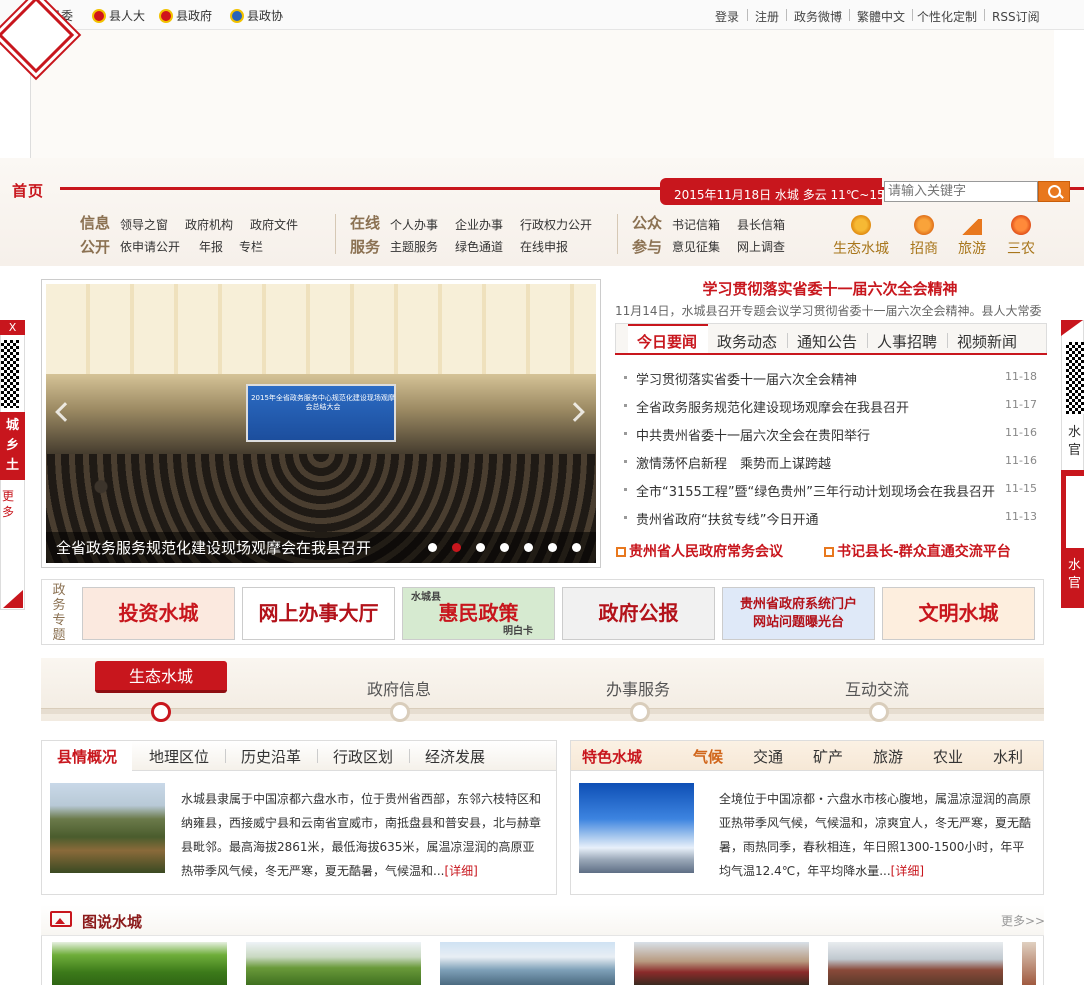  Describe the element at coordinates (479, 246) in the screenshot. I see `nav-link: 绿色通道` at that location.